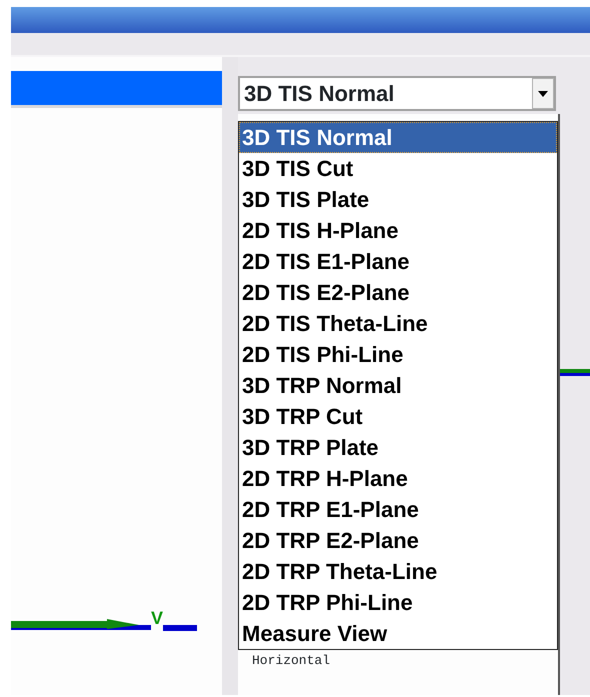 The height and width of the screenshot is (697, 590). Describe the element at coordinates (575, 373) in the screenshot. I see `axis-line-icon` at that location.